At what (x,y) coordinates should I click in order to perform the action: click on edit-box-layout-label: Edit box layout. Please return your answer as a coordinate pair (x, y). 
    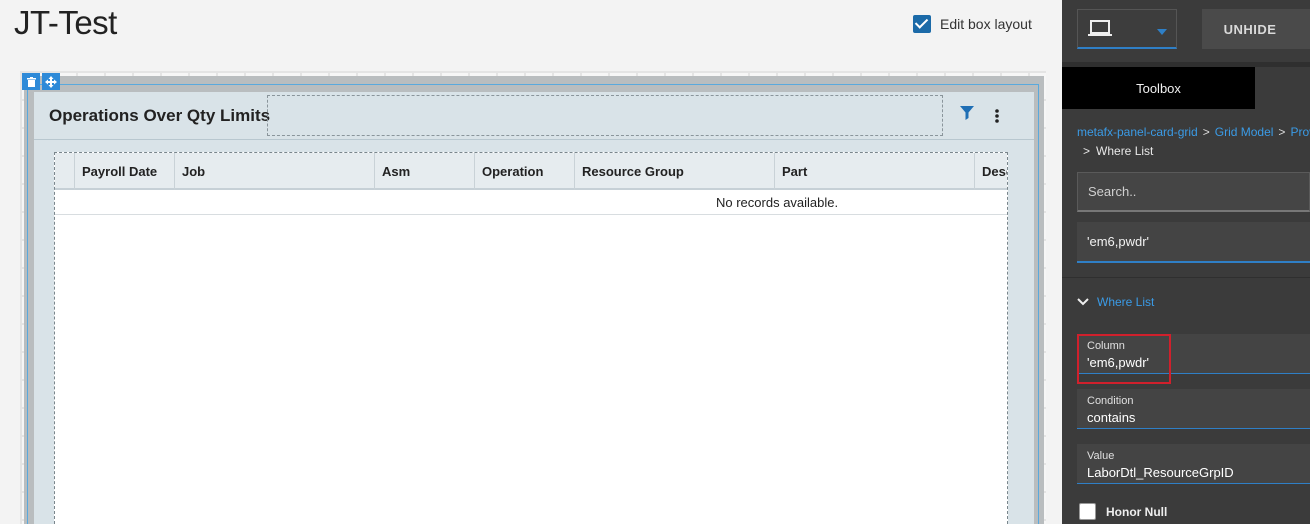
    Looking at the image, I should click on (986, 24).